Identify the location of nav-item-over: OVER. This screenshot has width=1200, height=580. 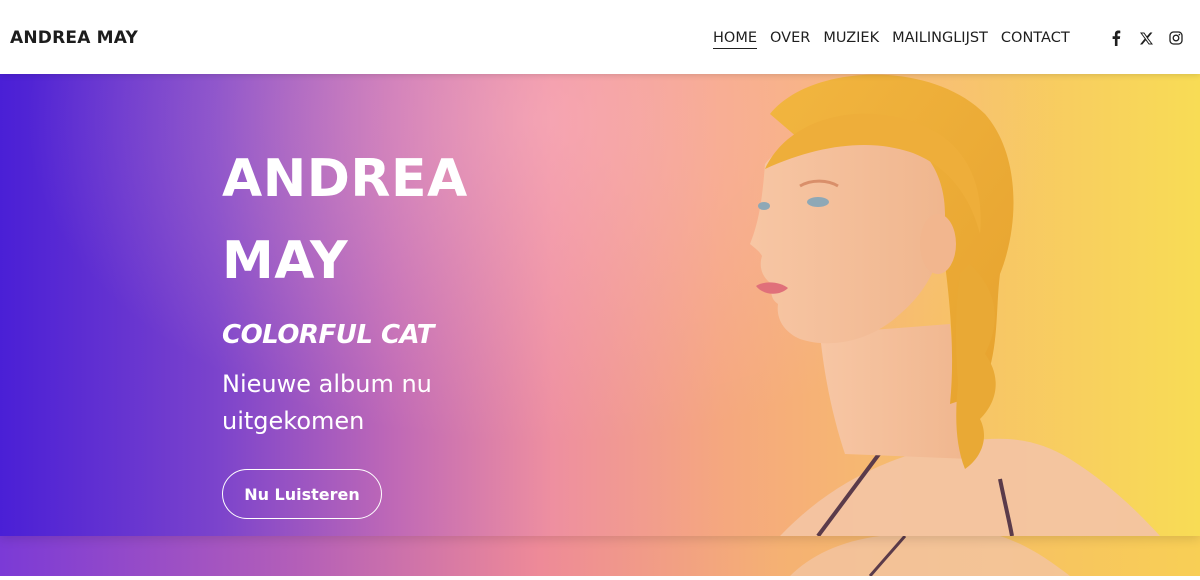
(790, 39).